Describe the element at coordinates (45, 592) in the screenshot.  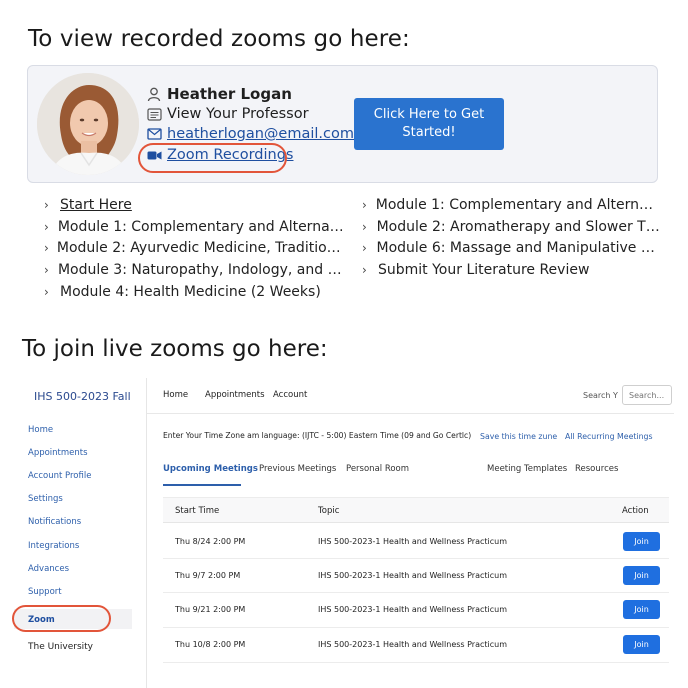
I see `sidebar-item-support: Support` at that location.